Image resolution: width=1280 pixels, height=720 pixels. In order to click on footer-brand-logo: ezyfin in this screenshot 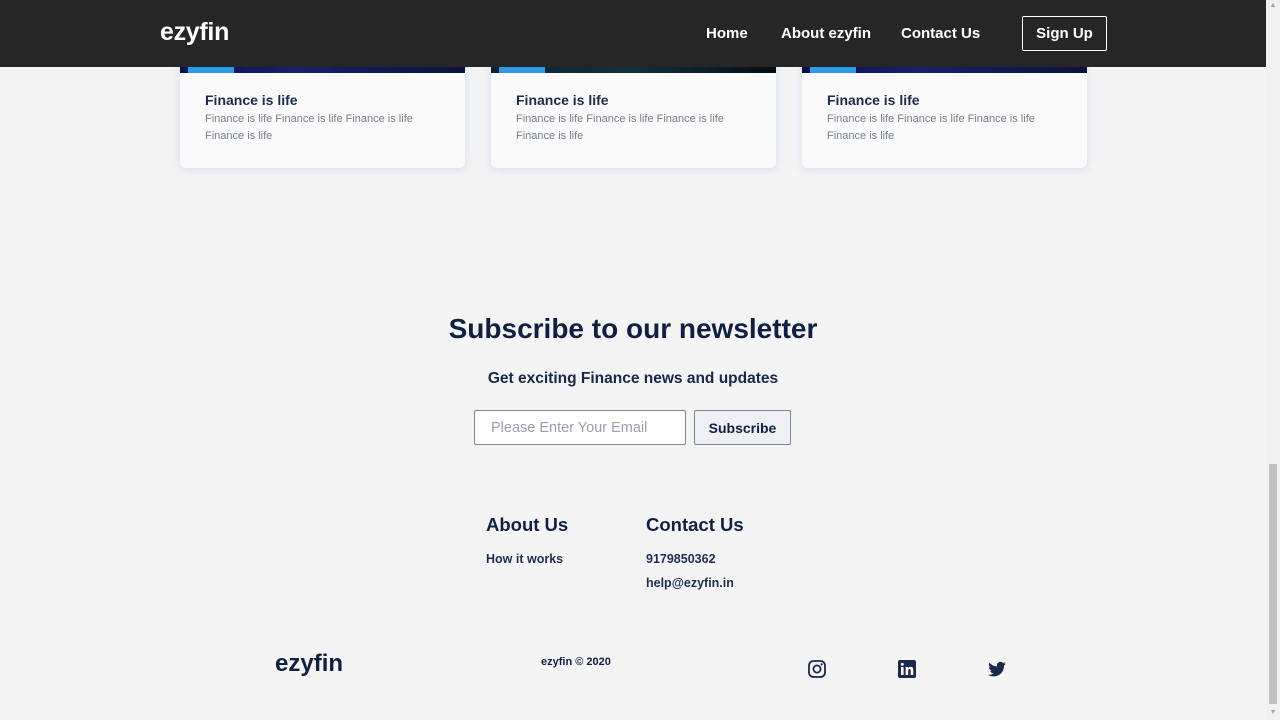, I will do `click(309, 664)`.